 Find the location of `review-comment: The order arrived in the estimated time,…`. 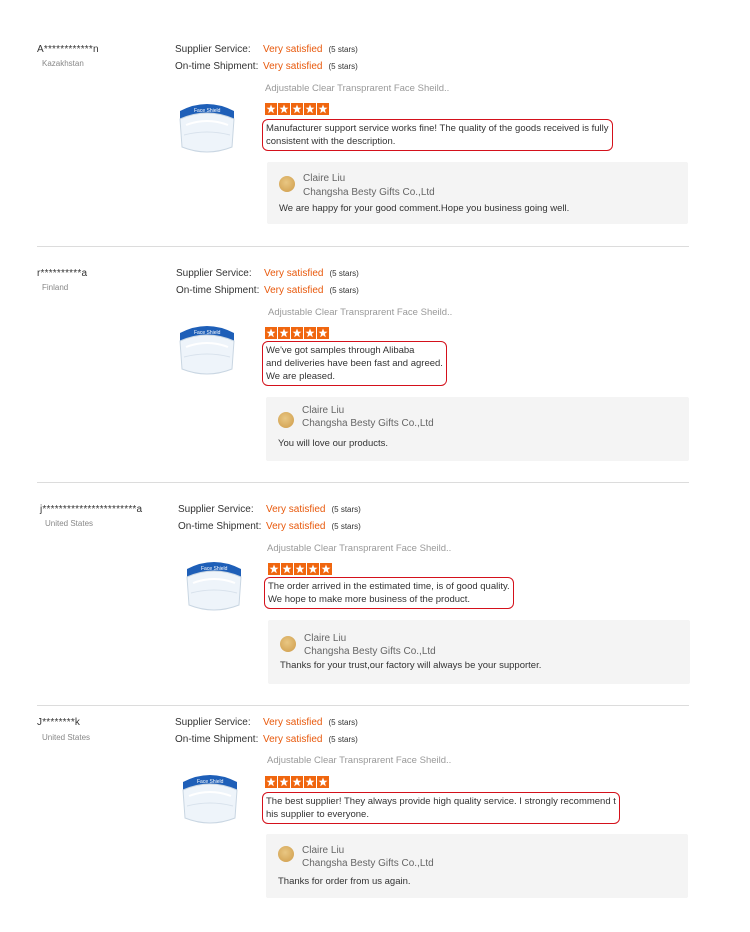

review-comment: The order arrived in the estimated time,… is located at coordinates (389, 593).